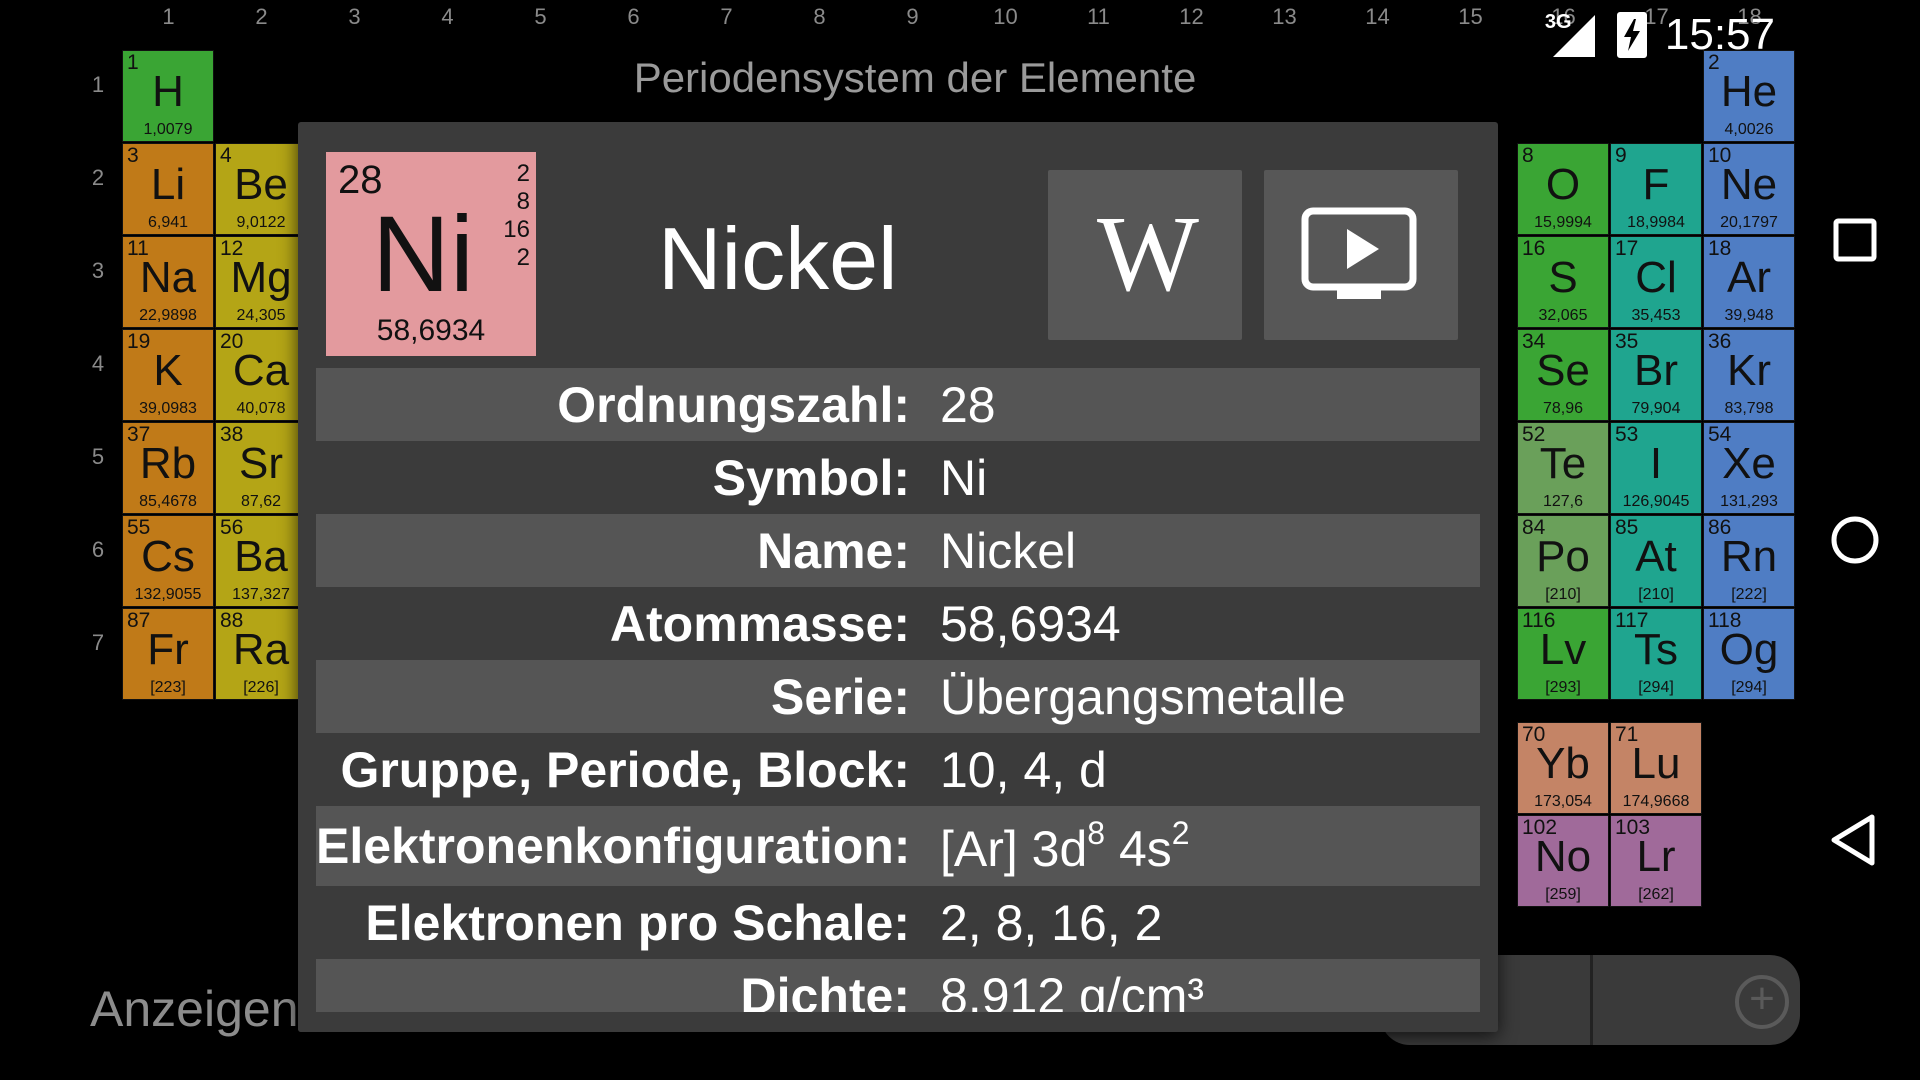 The height and width of the screenshot is (1080, 1920). What do you see at coordinates (1008, 550) in the screenshot?
I see `property-value: Nickel` at bounding box center [1008, 550].